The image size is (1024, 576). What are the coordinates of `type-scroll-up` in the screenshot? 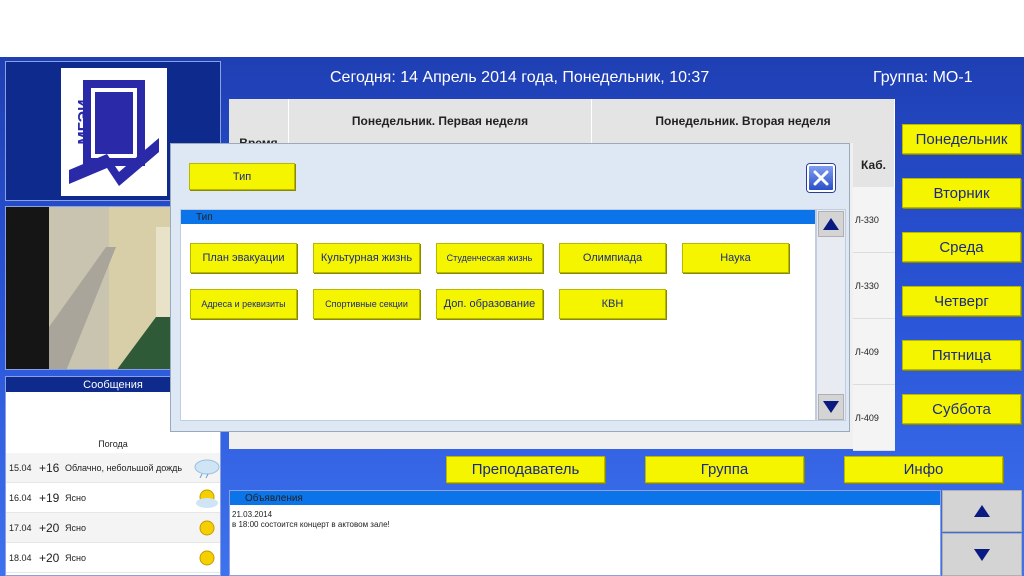 It's located at (831, 224).